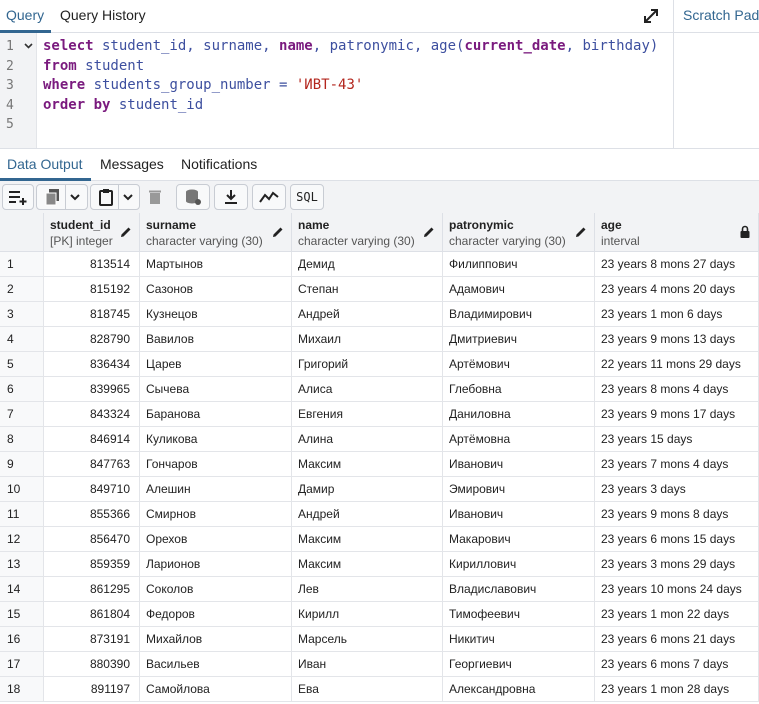 This screenshot has width=759, height=704. What do you see at coordinates (677, 589) in the screenshot?
I see `table-cell: 23 years 10 mons 24 days` at bounding box center [677, 589].